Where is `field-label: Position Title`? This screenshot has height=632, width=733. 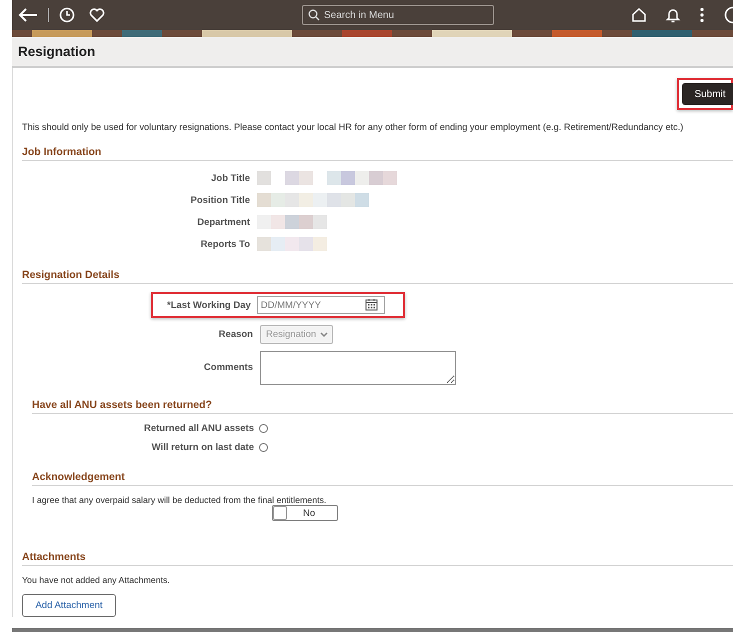
field-label: Position Title is located at coordinates (220, 200).